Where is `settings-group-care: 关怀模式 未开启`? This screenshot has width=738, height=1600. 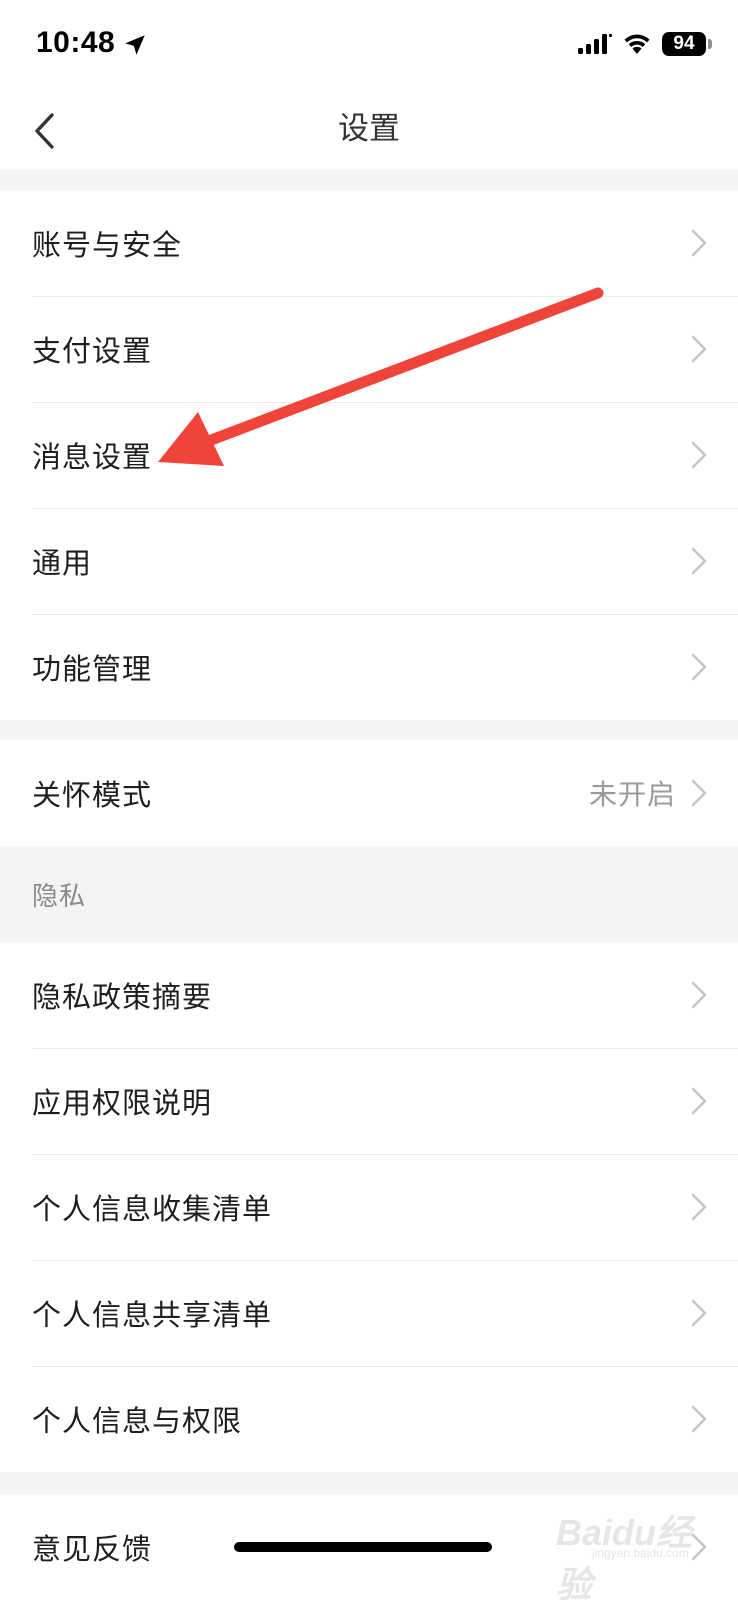
settings-group-care: 关怀模式 未开启 is located at coordinates (369, 793).